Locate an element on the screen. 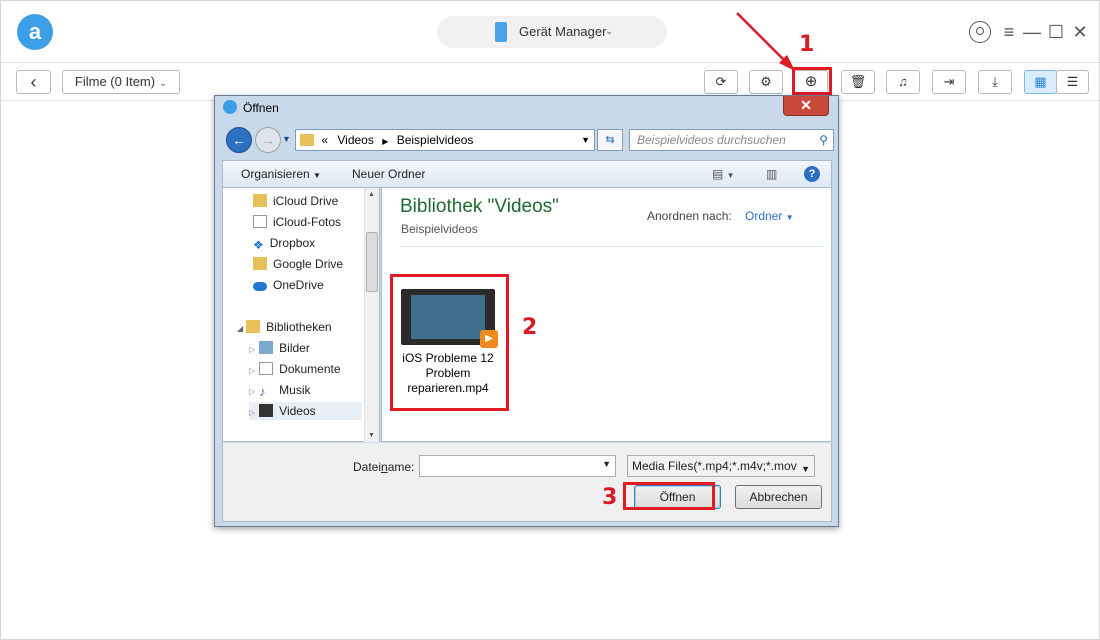  nav-scrollbar: ▲ ▼ is located at coordinates (371, 315).